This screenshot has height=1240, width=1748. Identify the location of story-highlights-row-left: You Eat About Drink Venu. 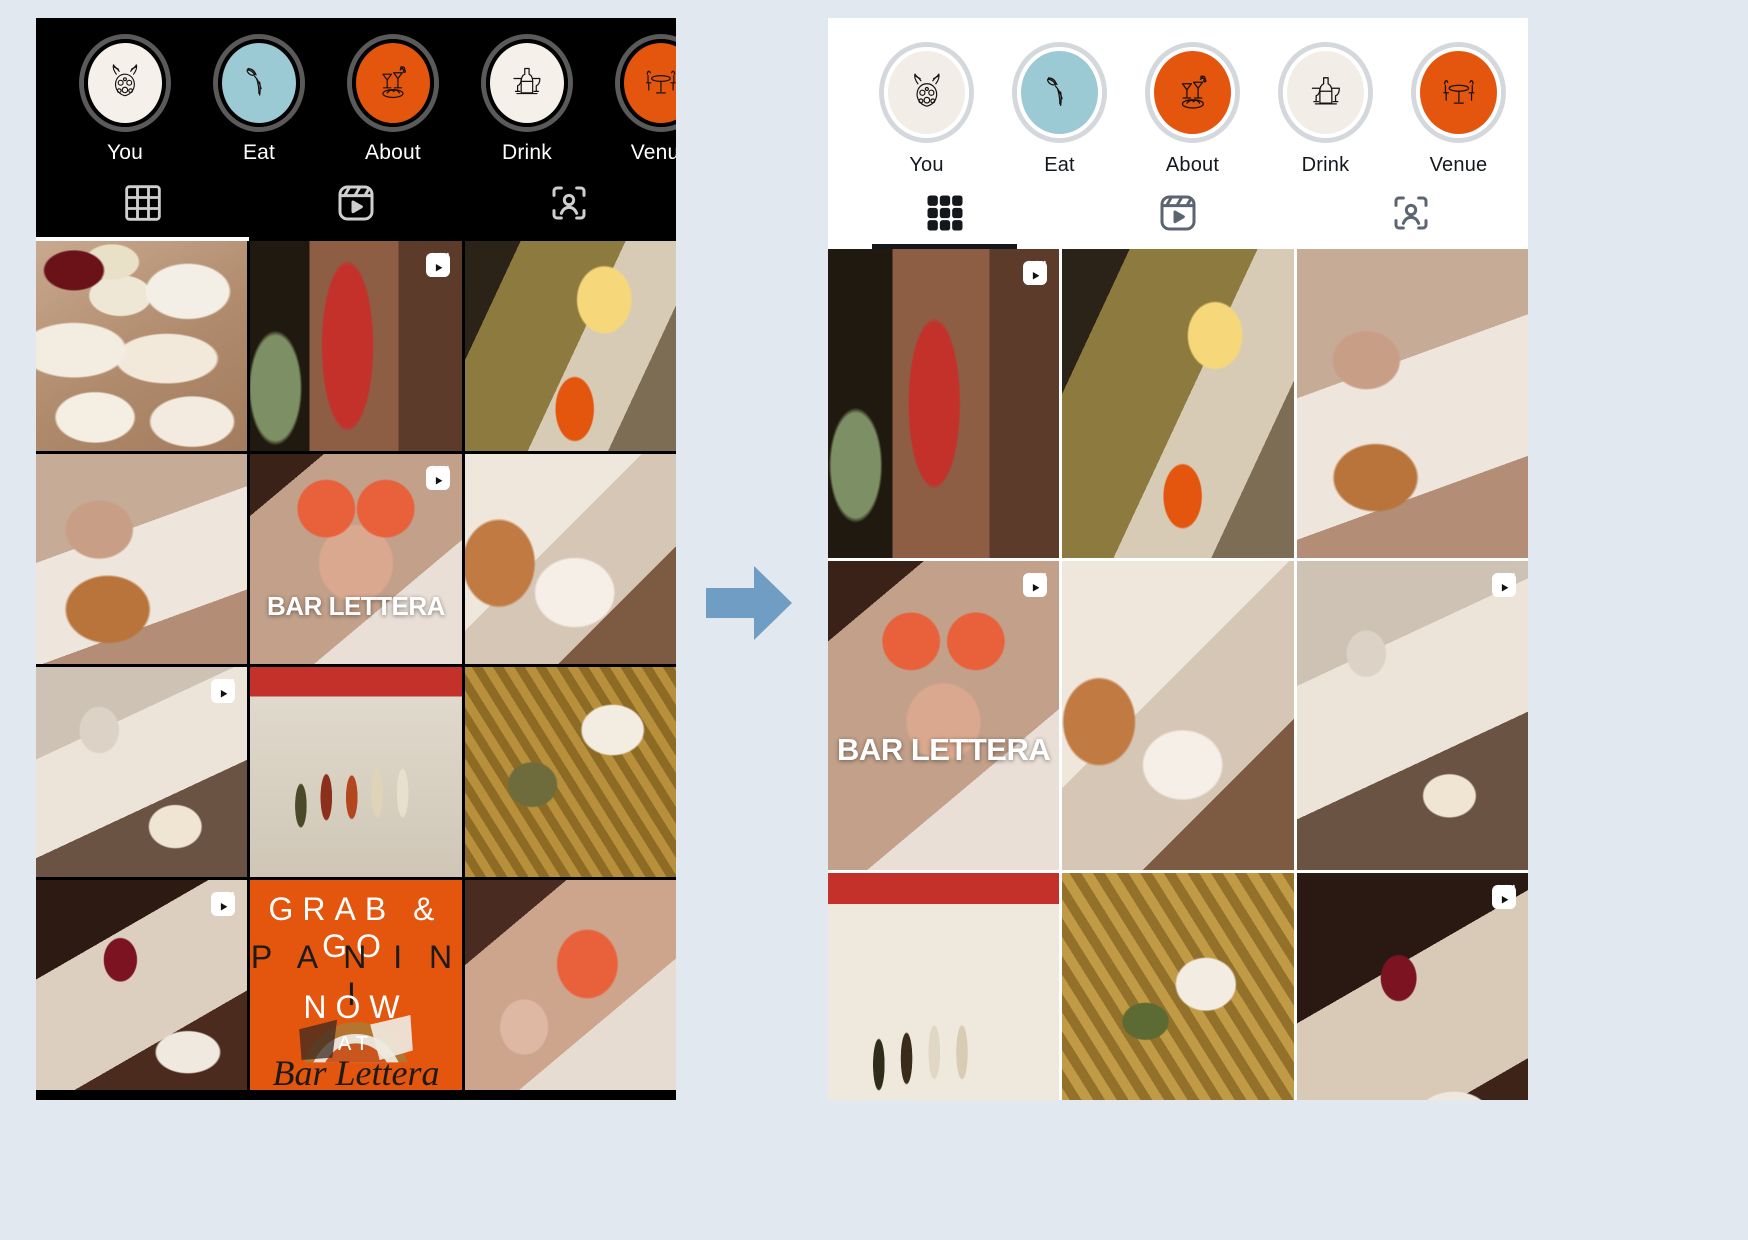
(356, 91).